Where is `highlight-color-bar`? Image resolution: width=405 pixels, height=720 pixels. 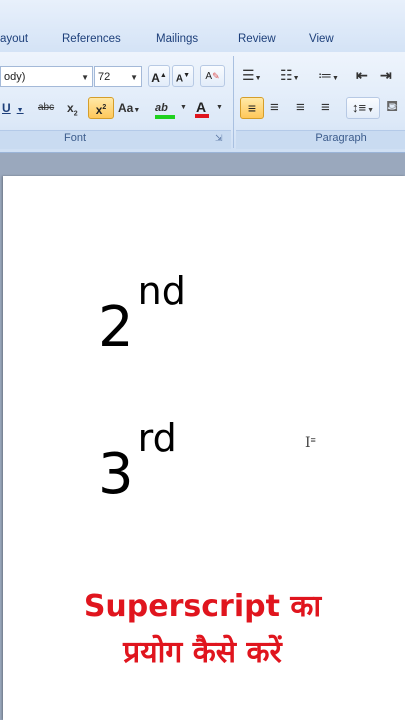 highlight-color-bar is located at coordinates (165, 117).